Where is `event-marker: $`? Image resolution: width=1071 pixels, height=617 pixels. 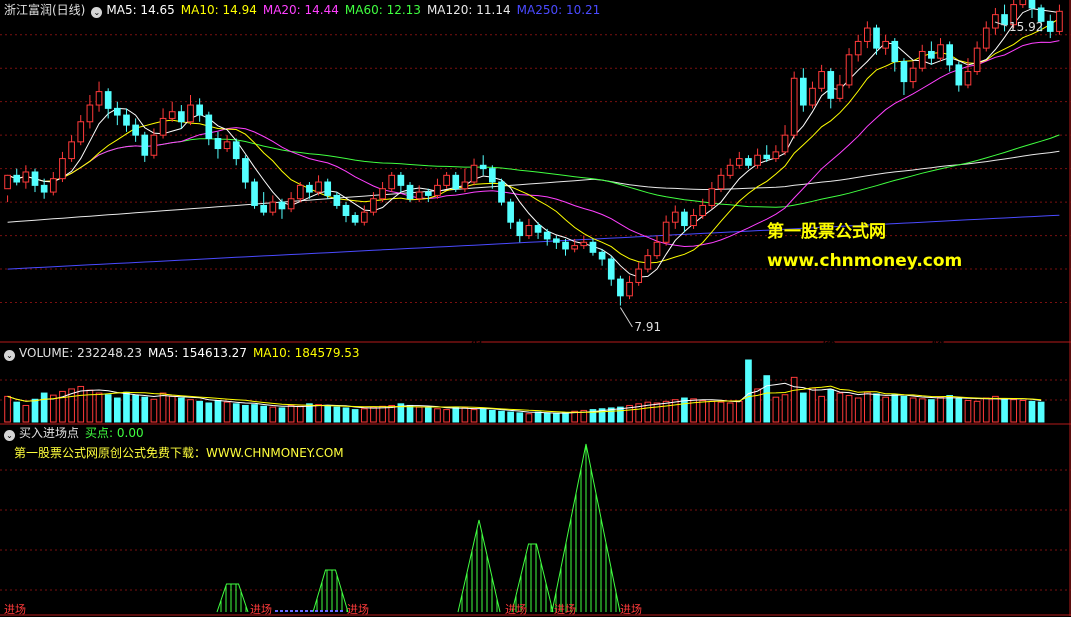 event-marker: $ is located at coordinates (855, 334).